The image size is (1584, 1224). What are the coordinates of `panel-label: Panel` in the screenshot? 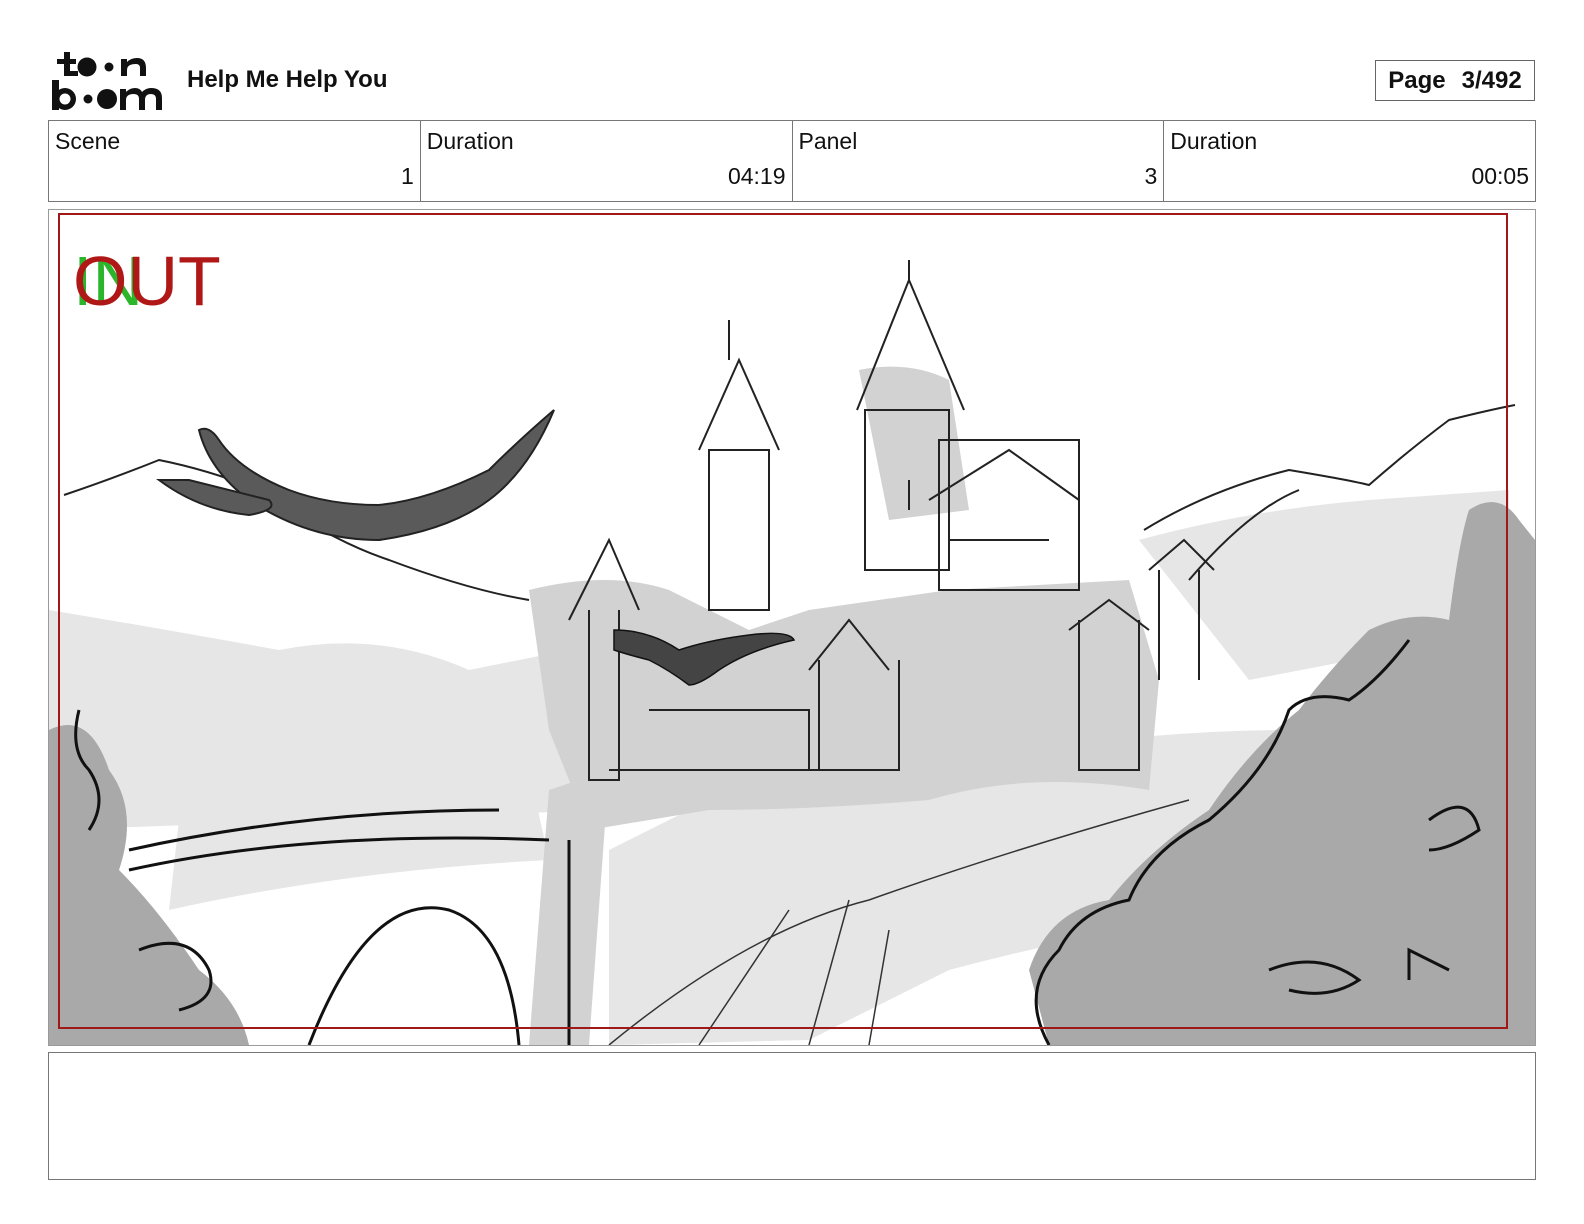 It's located at (828, 141).